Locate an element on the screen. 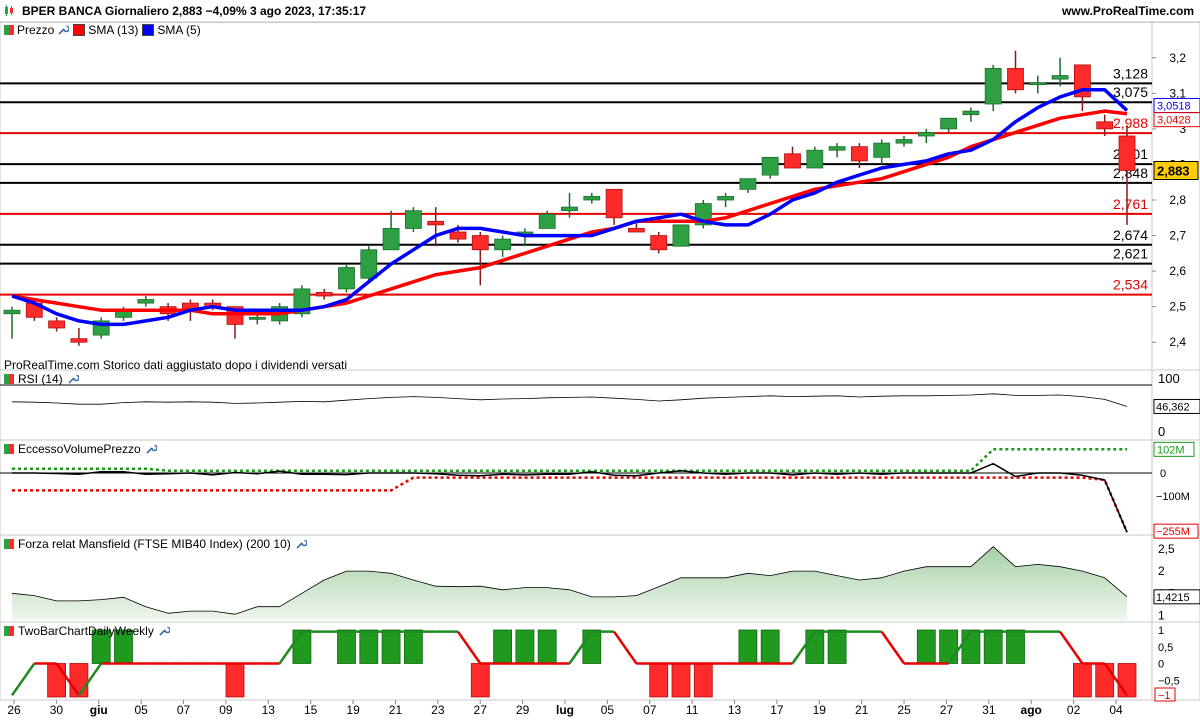  last-value-label: 3,0428 is located at coordinates (1174, 121).